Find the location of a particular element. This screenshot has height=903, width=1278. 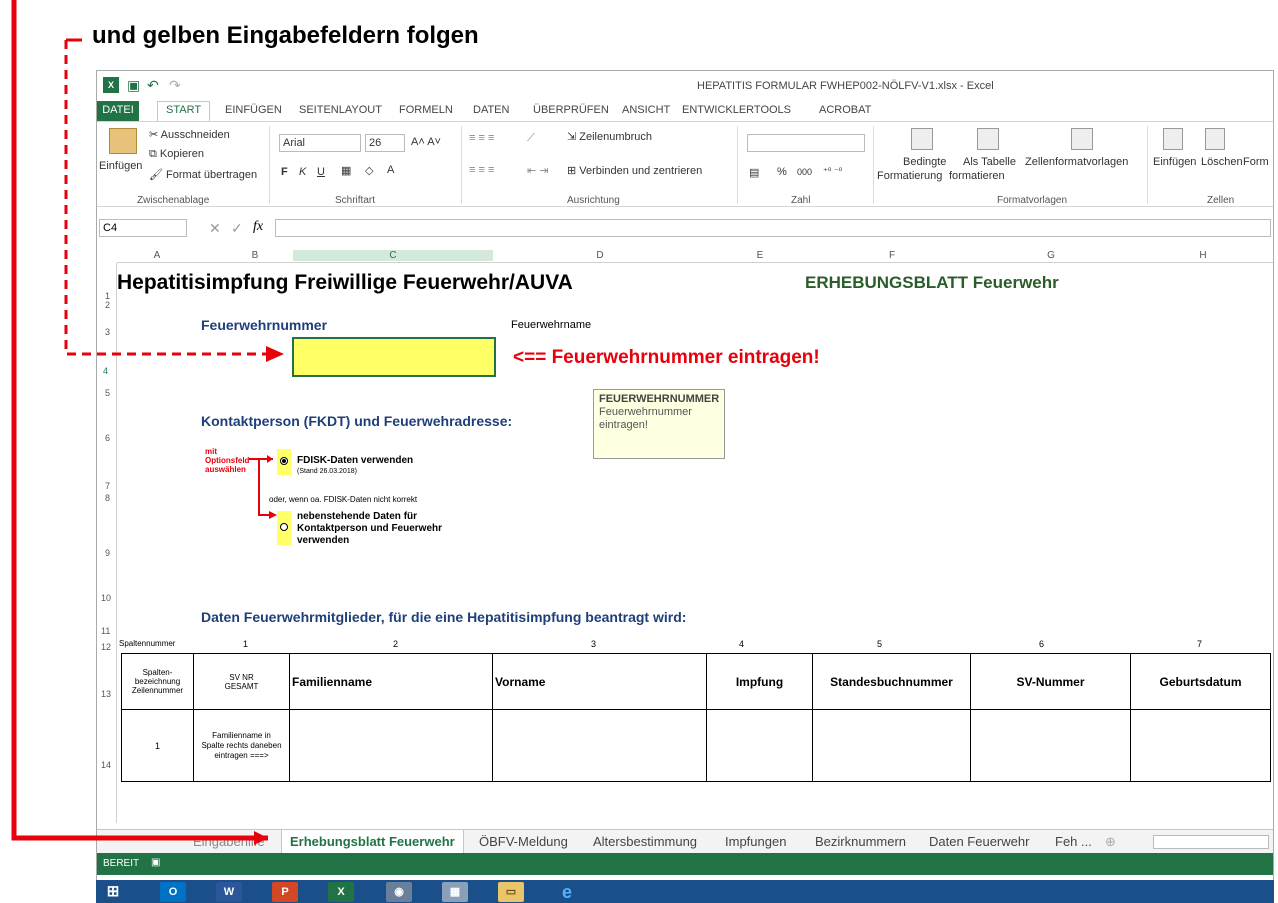

conditional-format-button: Bedingte is located at coordinates (924, 162).